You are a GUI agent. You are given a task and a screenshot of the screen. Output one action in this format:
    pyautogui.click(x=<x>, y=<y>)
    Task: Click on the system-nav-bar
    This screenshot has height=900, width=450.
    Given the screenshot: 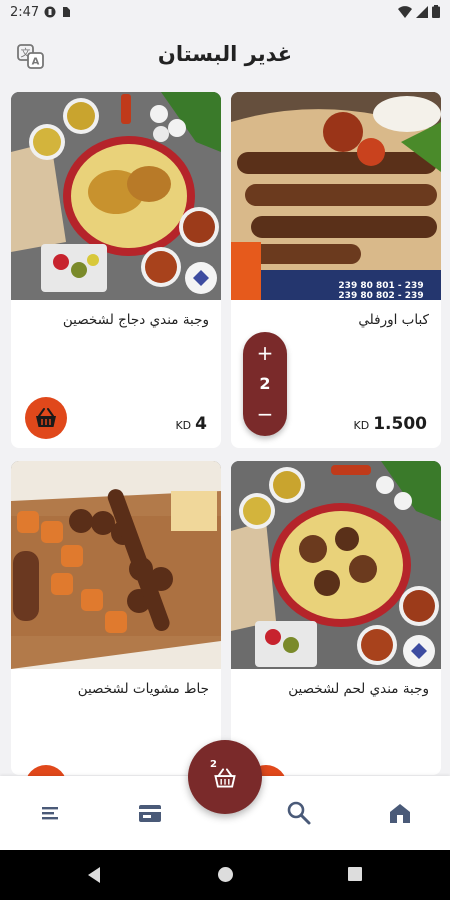 What is the action you would take?
    pyautogui.click(x=225, y=875)
    